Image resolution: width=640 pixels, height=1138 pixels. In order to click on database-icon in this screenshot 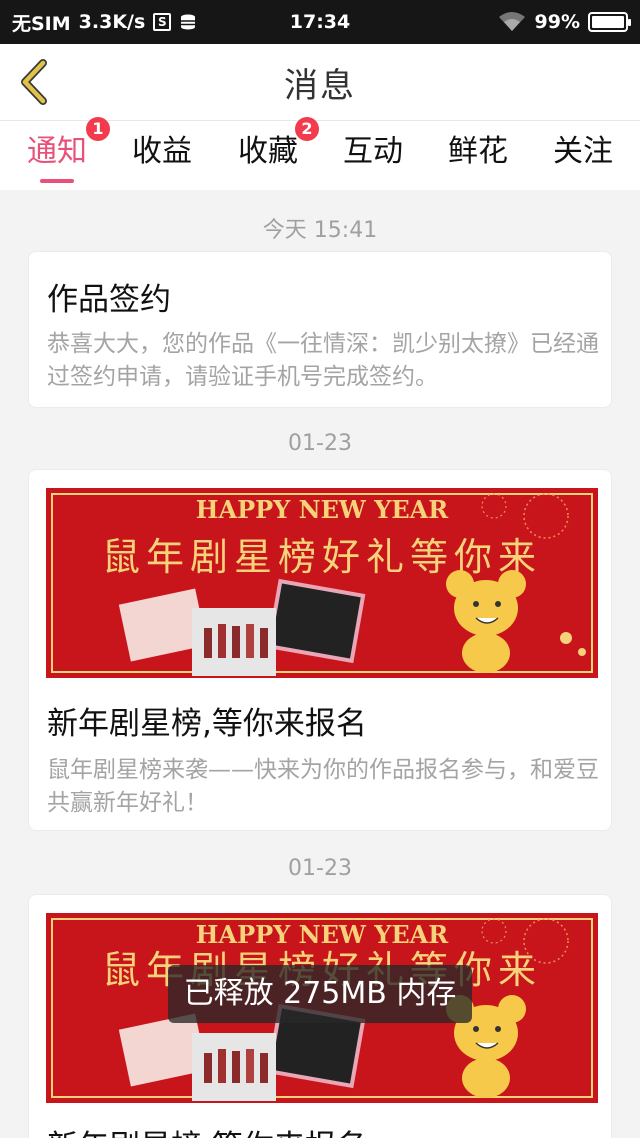, I will do `click(188, 22)`.